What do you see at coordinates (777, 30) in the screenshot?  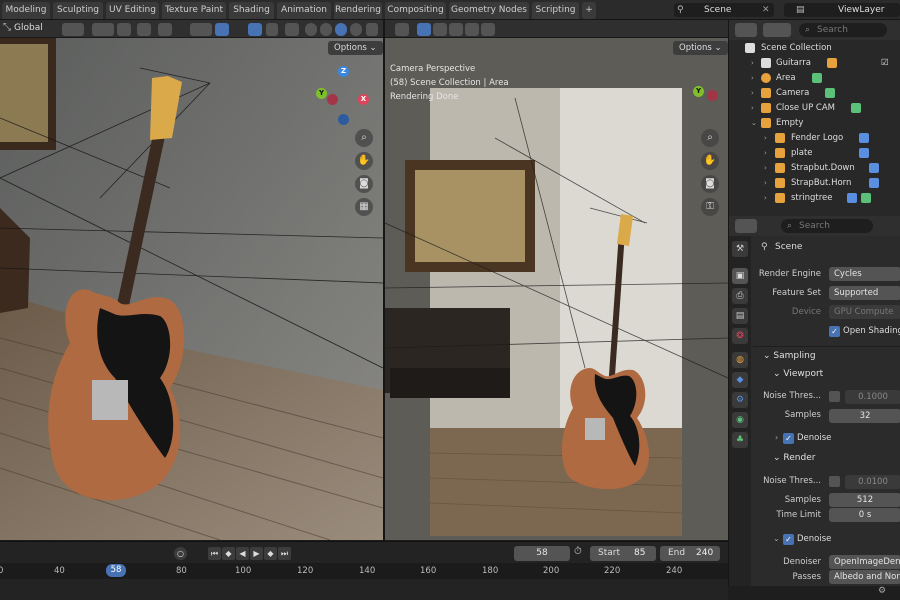 I see `display-mode-button` at bounding box center [777, 30].